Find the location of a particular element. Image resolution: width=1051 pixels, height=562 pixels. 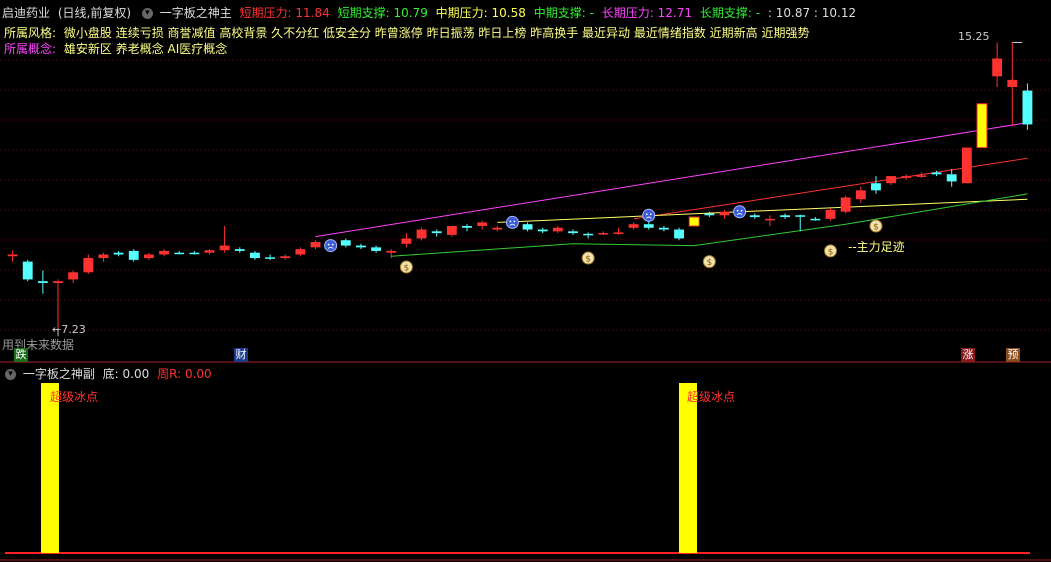

marker-yu: 预 is located at coordinates (1013, 355).